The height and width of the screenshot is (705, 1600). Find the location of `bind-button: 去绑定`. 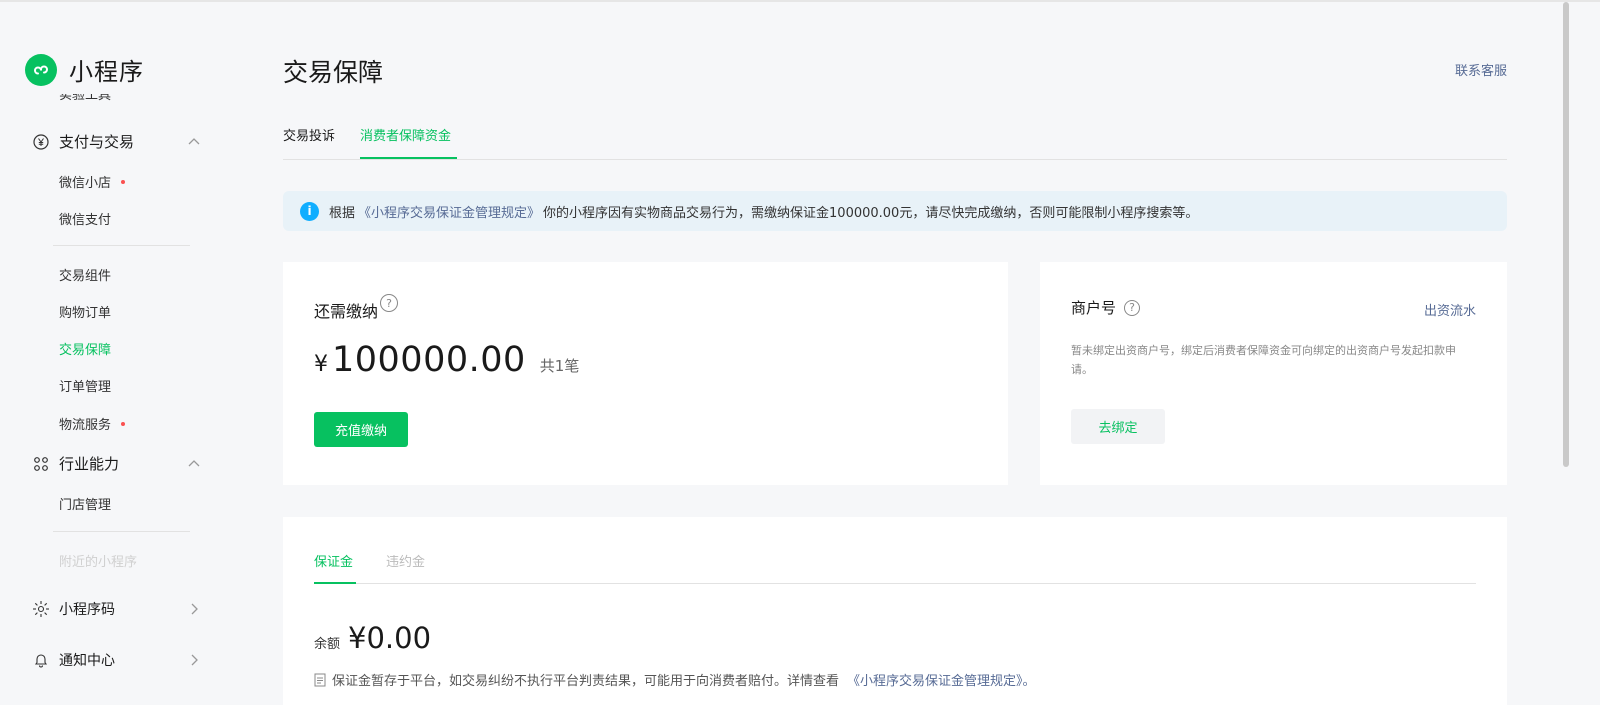

bind-button: 去绑定 is located at coordinates (1118, 426).